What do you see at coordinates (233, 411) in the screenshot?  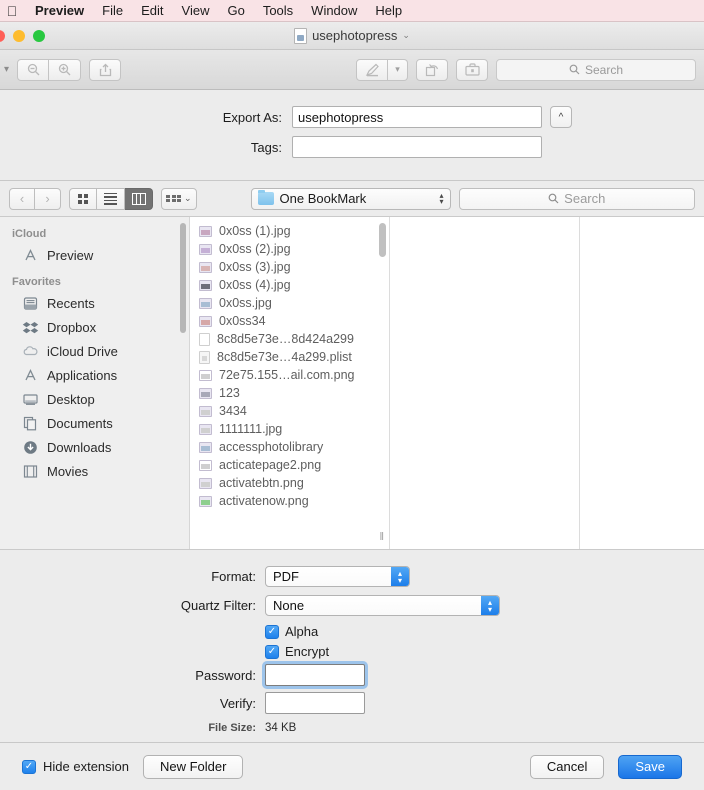 I see `file-name: 3434` at bounding box center [233, 411].